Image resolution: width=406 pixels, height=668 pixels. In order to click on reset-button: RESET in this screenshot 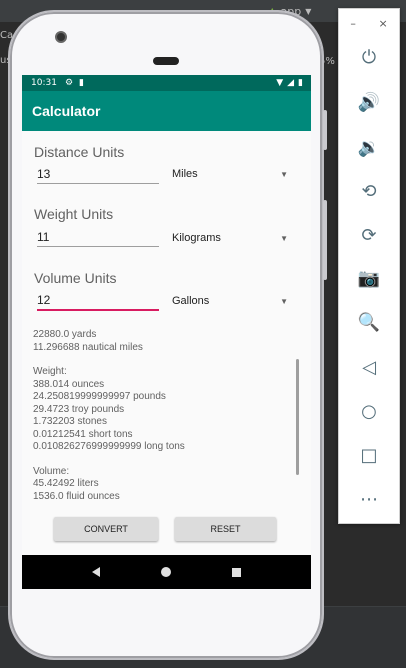, I will do `click(225, 529)`.